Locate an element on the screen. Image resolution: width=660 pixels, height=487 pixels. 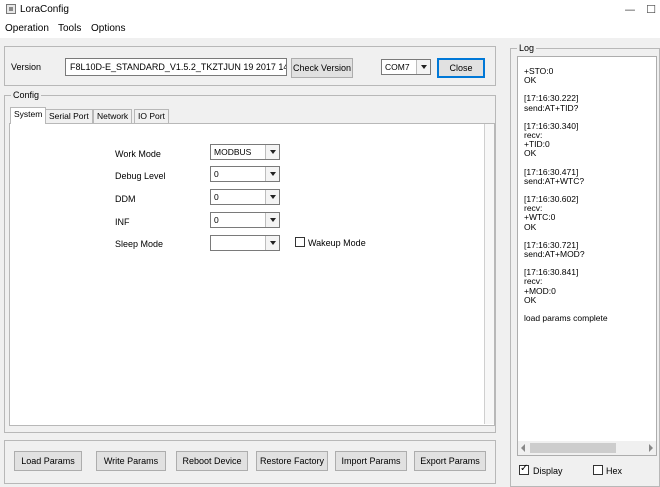
menu-bar: Operation Tools Options is located at coordinates (330, 29).